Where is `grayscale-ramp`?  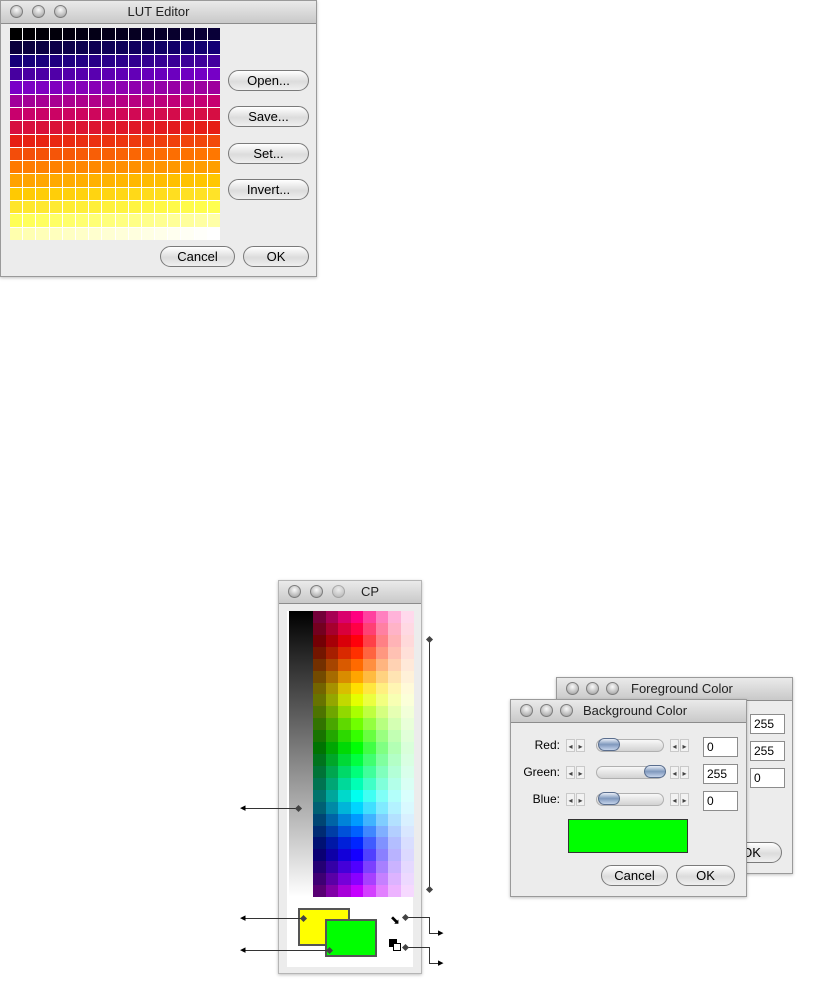
grayscale-ramp is located at coordinates (301, 754).